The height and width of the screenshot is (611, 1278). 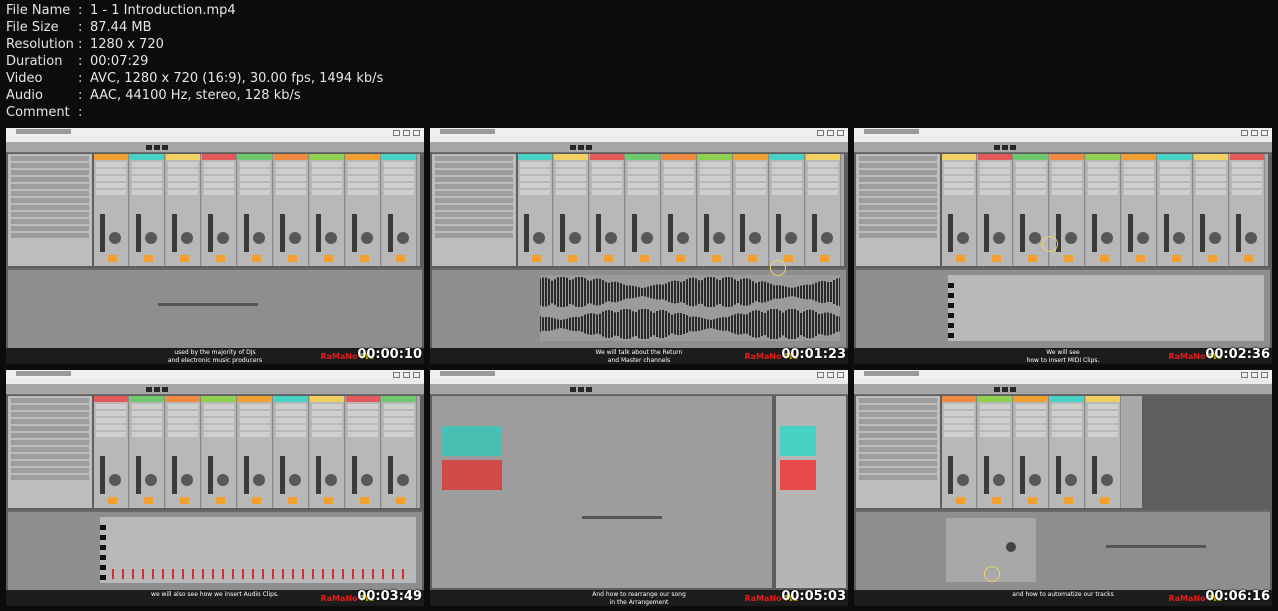 I want to click on arrangement-view, so click(x=602, y=492).